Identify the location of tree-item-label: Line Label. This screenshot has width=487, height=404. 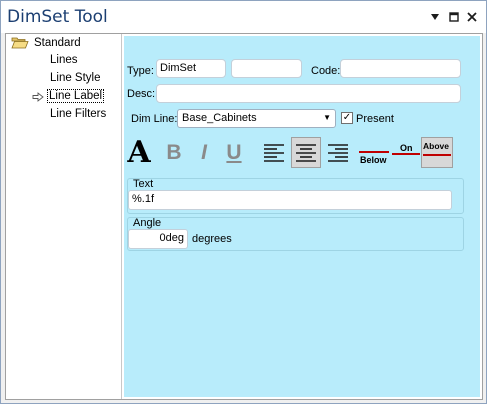
(76, 96).